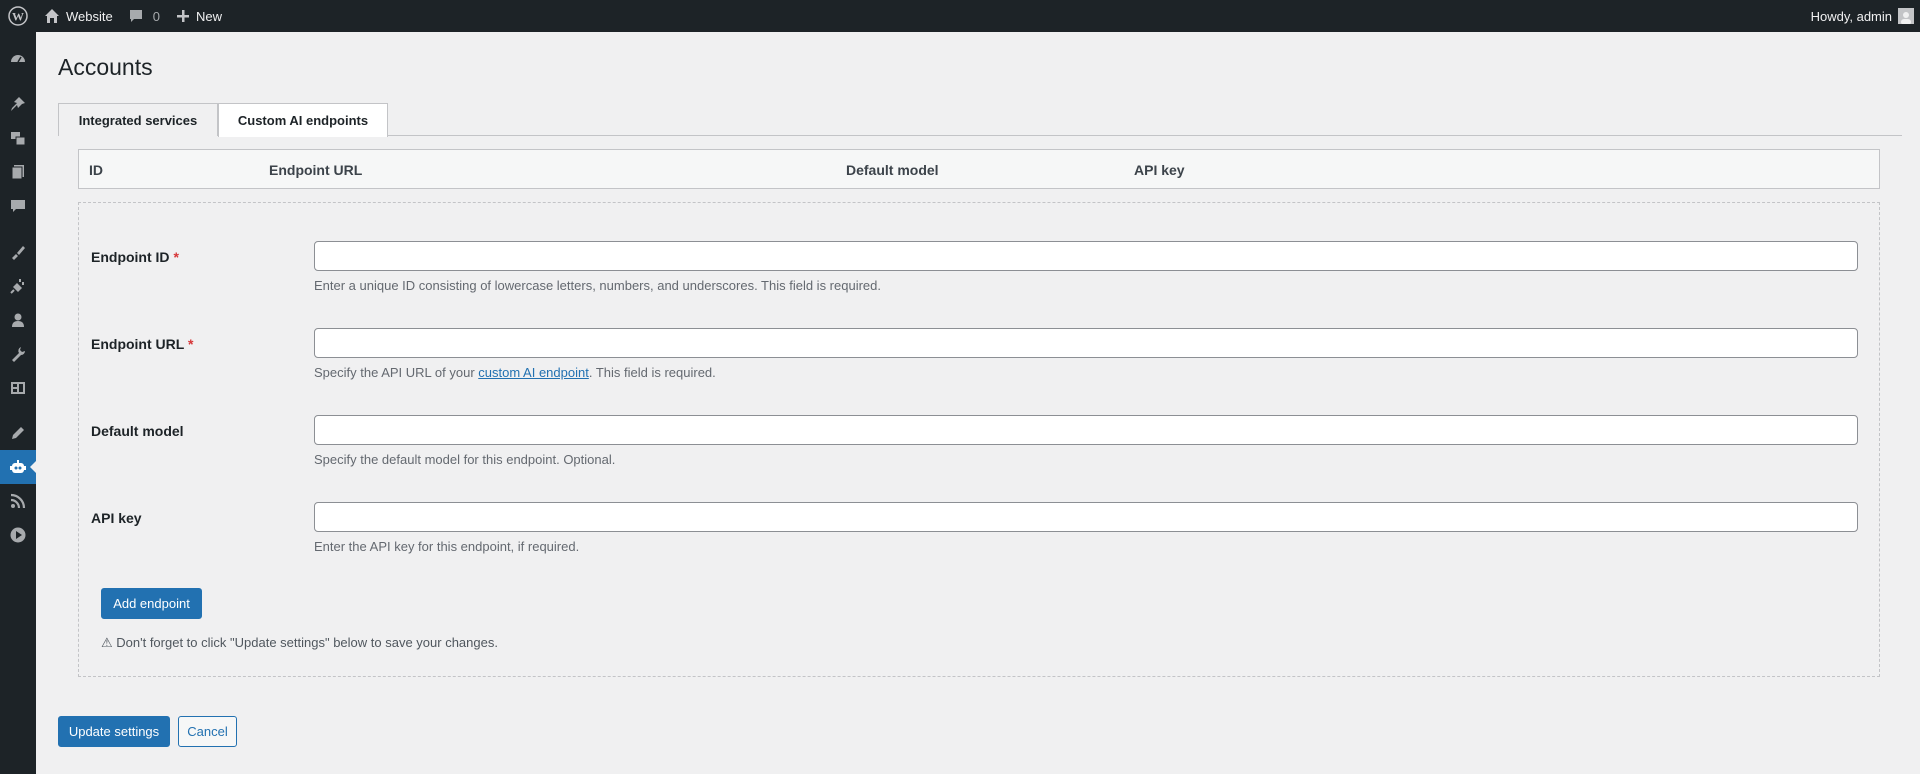  Describe the element at coordinates (960, 16) in the screenshot. I see `admin-bar: W Website 0 New Howdy, admin` at that location.